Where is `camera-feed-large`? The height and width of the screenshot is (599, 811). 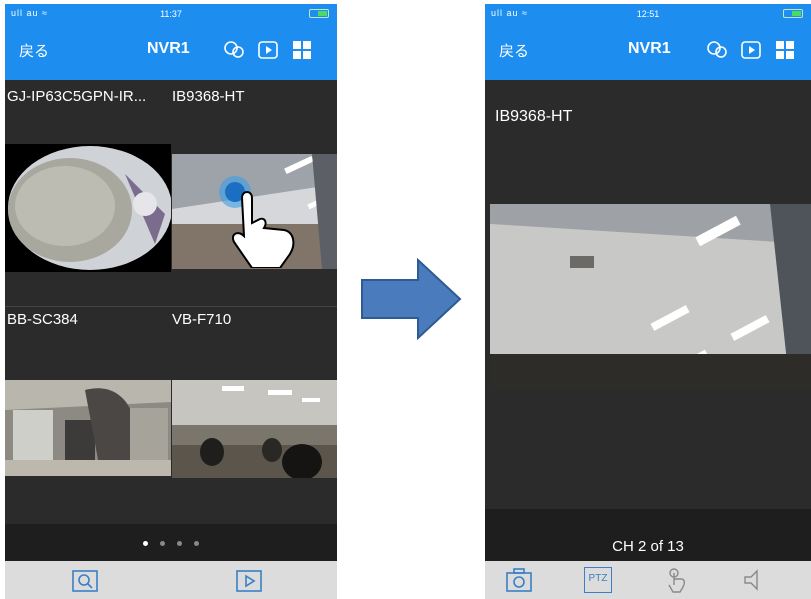
camera-feed-large is located at coordinates (650, 297).